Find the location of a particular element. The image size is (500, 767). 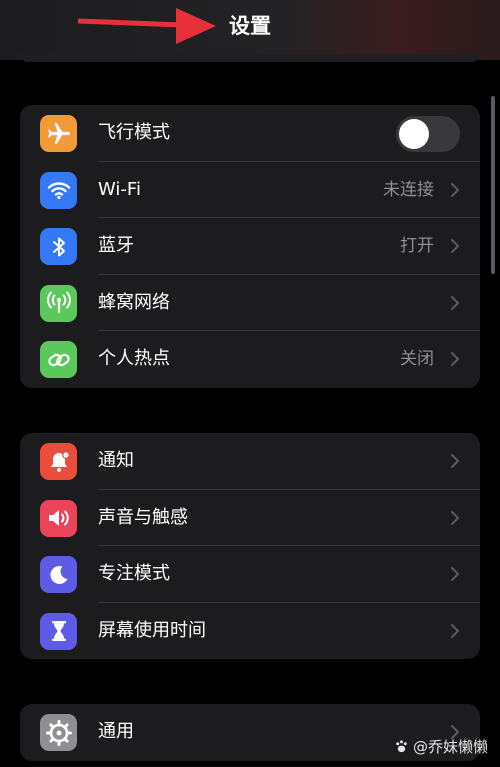

general-label: 通用 is located at coordinates (116, 731).